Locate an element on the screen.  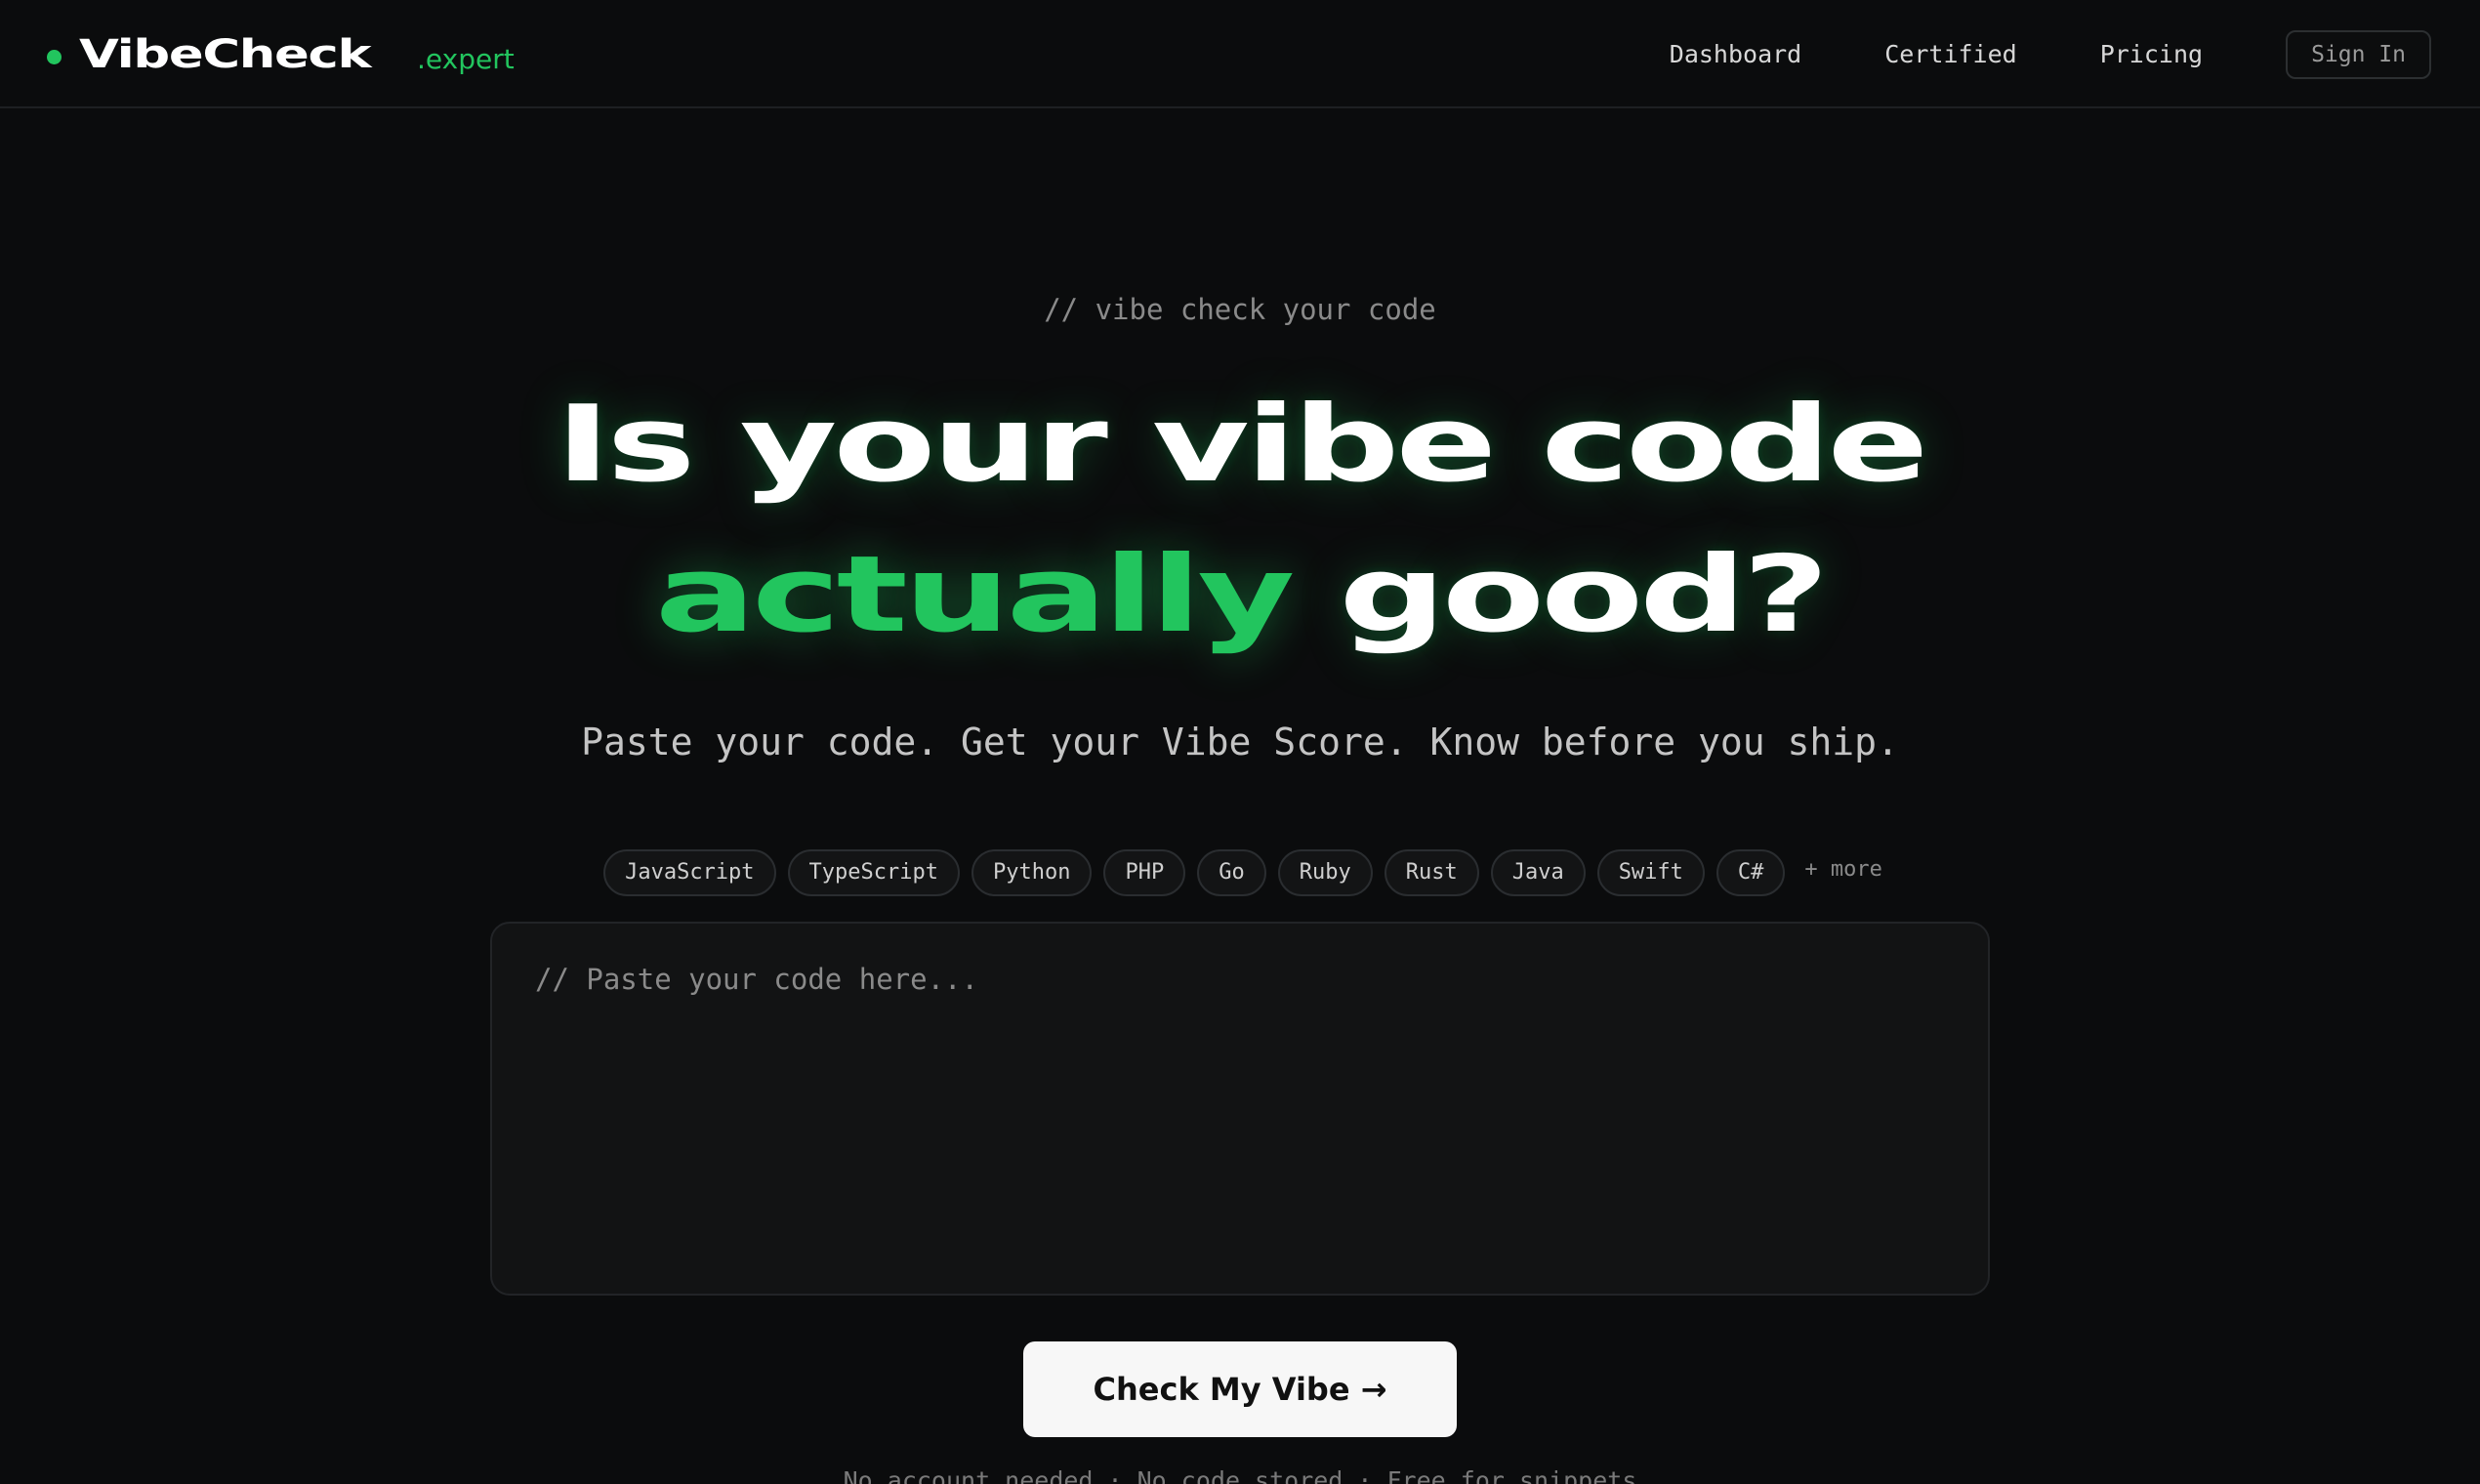
more-languages-link: + more is located at coordinates (1843, 870).